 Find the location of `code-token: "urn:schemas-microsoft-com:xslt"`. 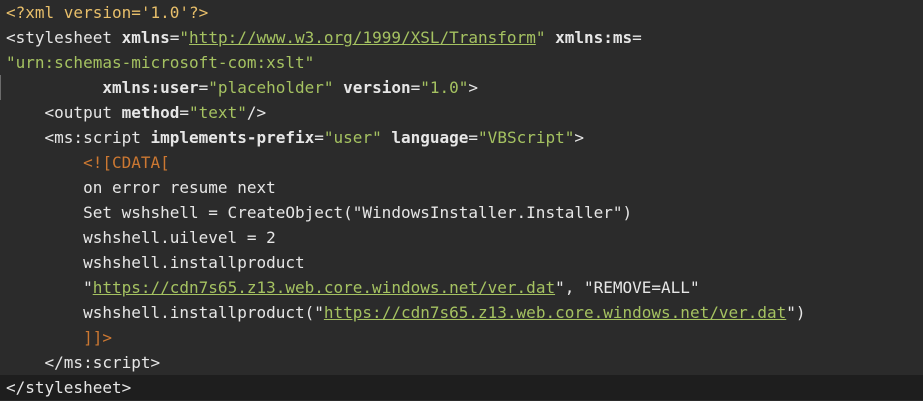

code-token: "urn:schemas-microsoft-com:xslt" is located at coordinates (160, 62).